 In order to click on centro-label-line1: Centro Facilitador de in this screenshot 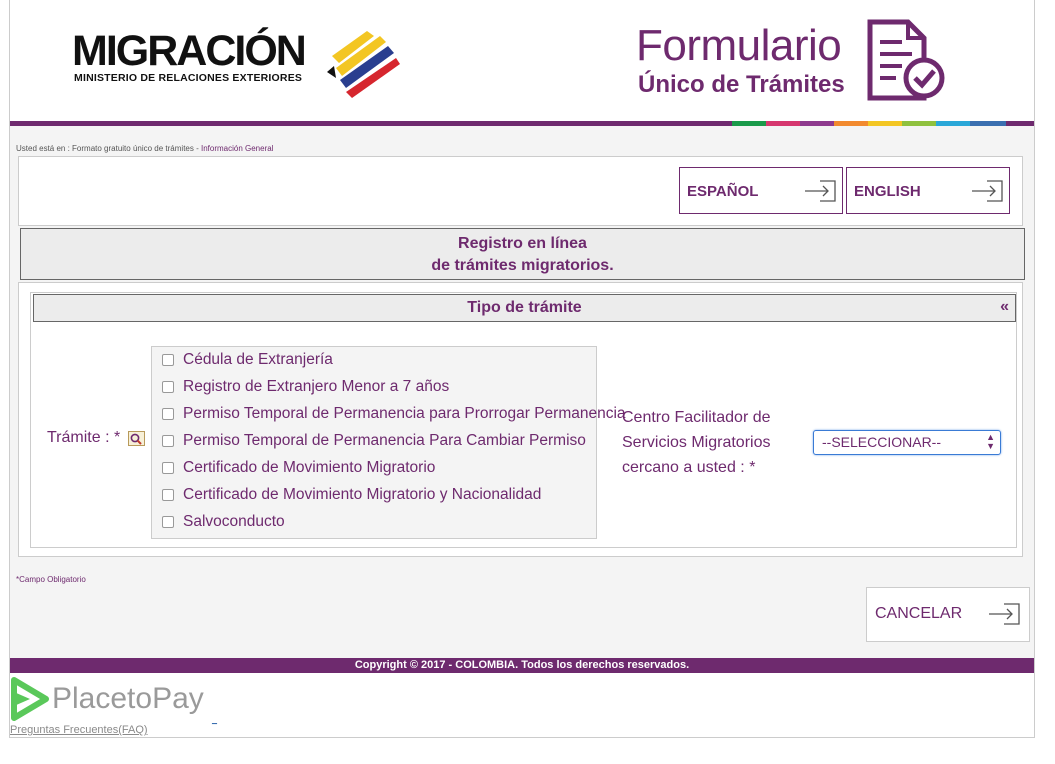, I will do `click(696, 417)`.